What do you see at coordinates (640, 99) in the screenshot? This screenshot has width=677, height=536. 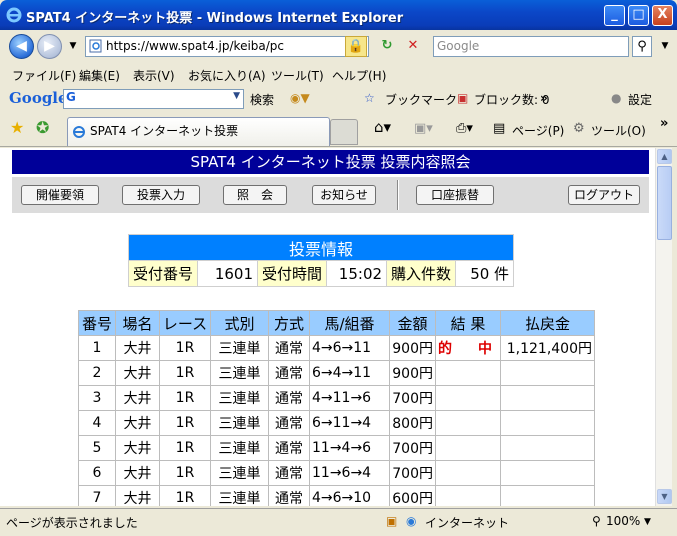 I see `settings-button: 設定` at bounding box center [640, 99].